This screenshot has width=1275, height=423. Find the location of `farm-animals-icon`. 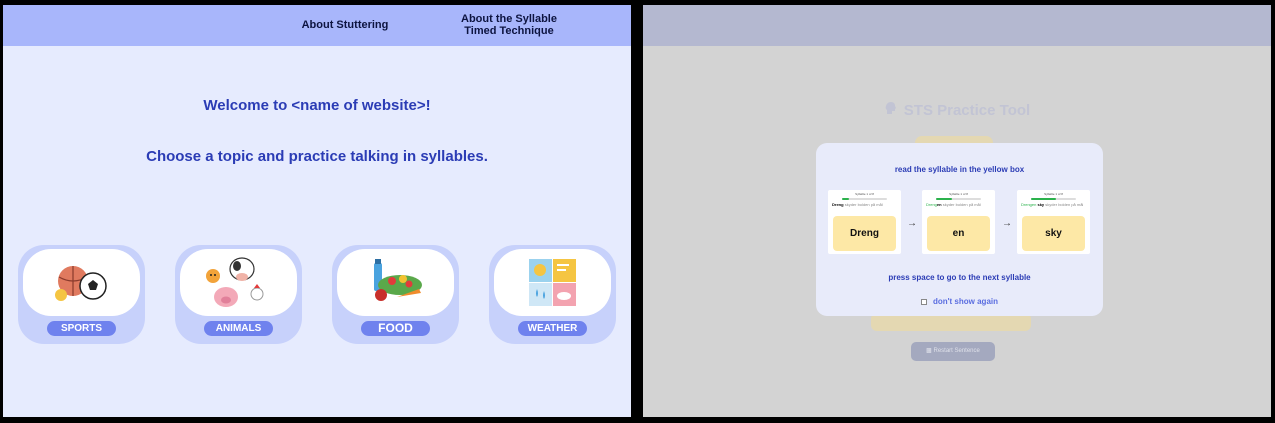

farm-animals-icon is located at coordinates (235, 282).